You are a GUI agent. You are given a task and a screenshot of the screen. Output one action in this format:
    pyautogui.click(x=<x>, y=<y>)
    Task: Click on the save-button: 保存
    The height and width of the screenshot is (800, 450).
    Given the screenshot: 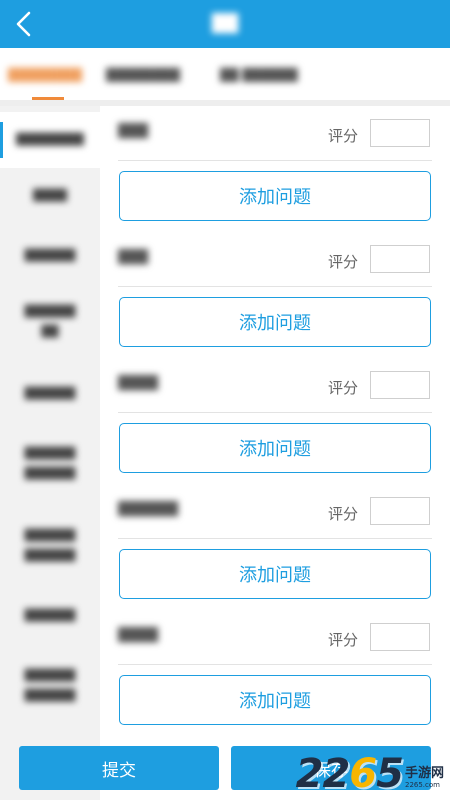 What is the action you would take?
    pyautogui.click(x=331, y=768)
    